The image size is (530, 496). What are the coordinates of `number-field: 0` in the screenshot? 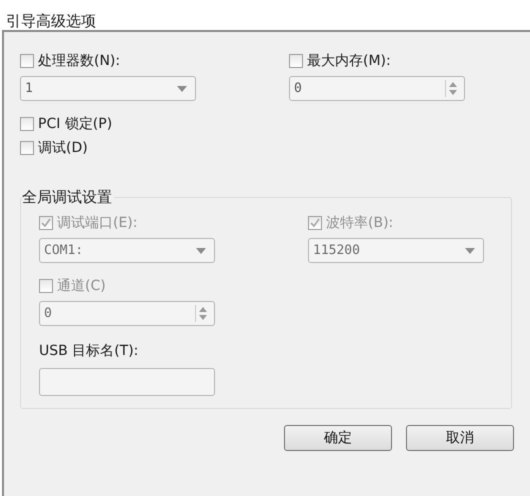 It's located at (377, 88).